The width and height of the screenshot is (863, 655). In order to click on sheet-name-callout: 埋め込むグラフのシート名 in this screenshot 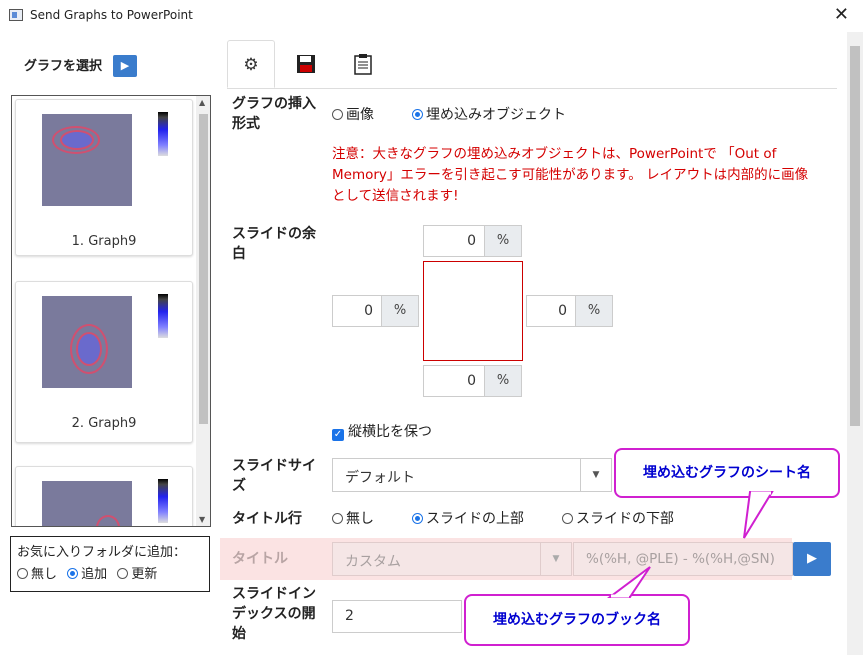, I will do `click(727, 473)`.